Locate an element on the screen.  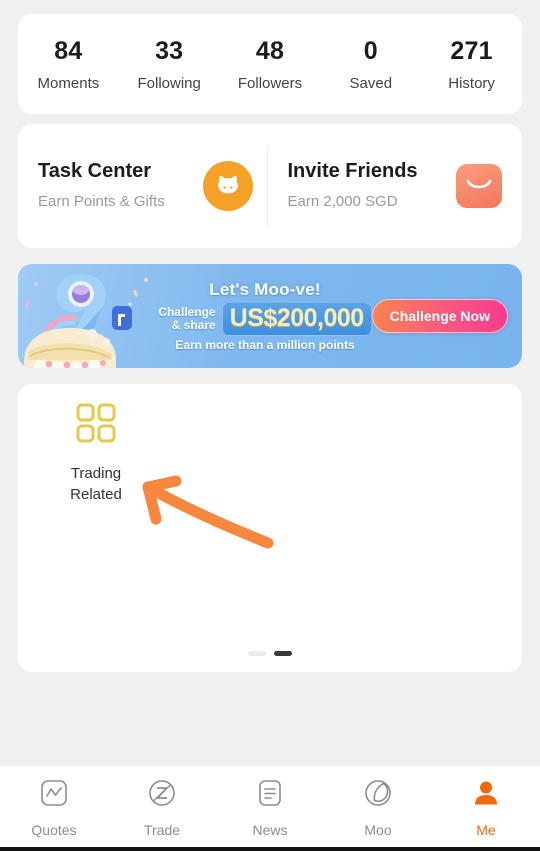
stat-moments: 84 Moments is located at coordinates (68, 64).